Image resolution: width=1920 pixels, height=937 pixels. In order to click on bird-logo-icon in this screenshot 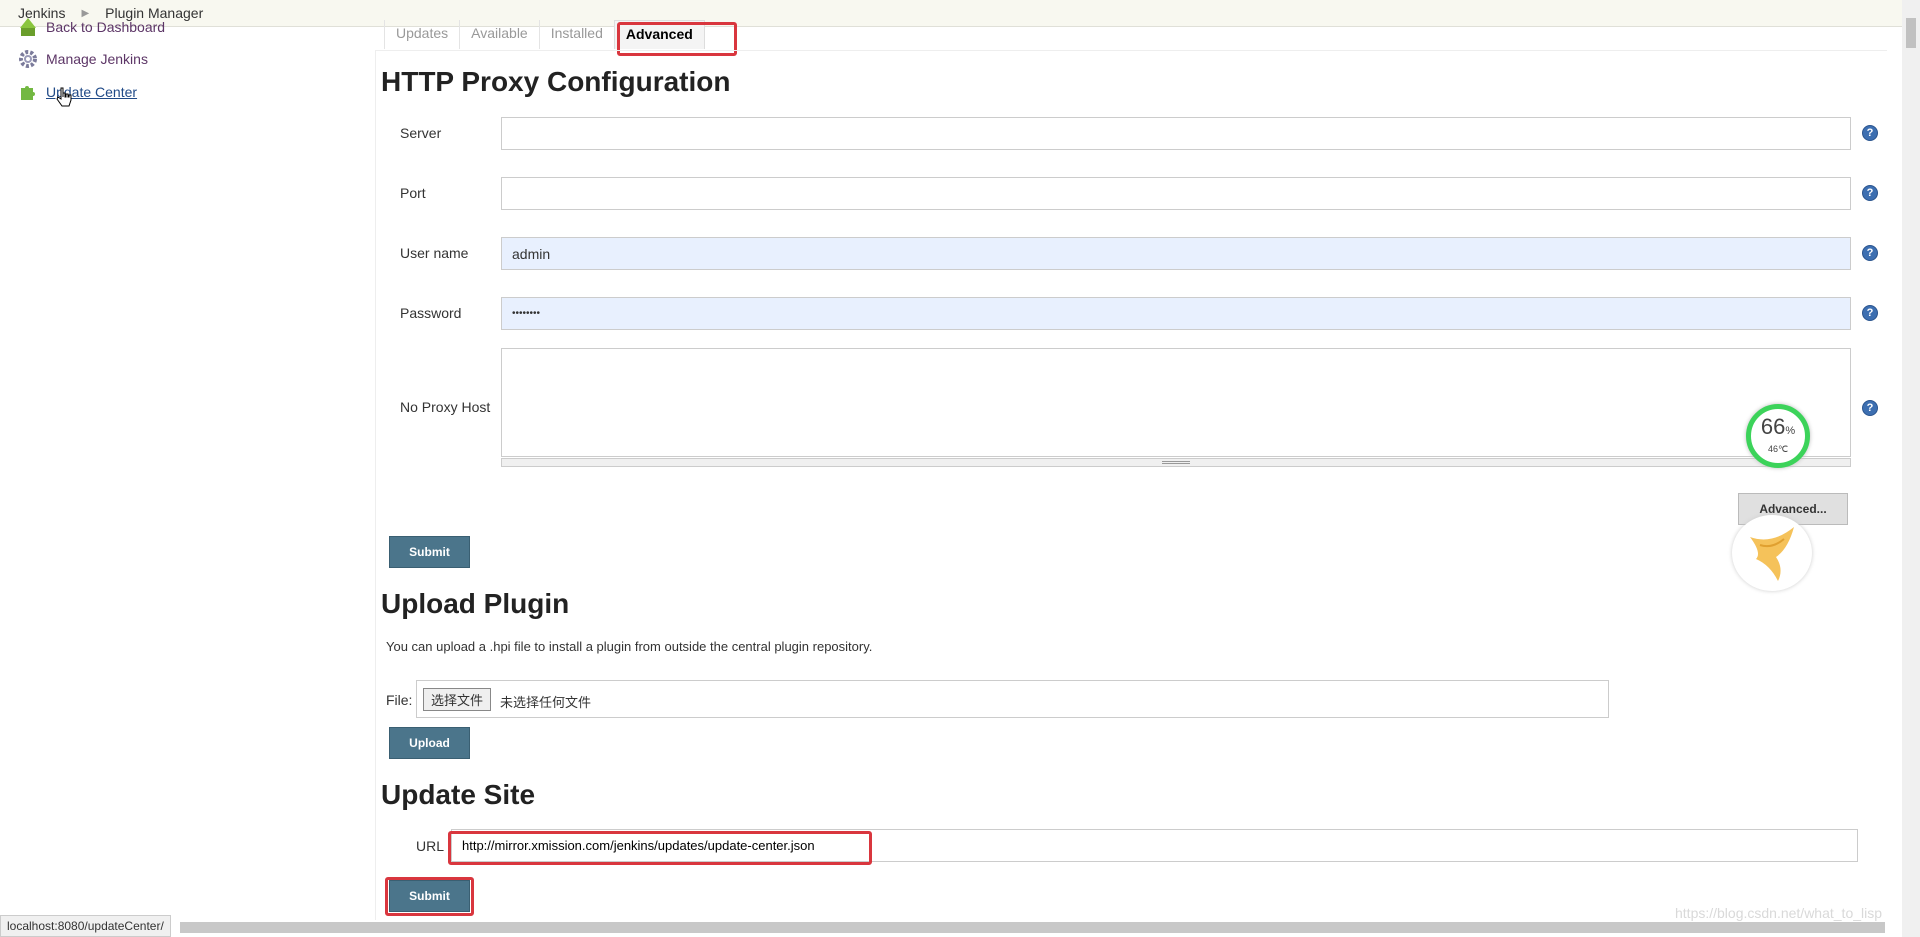, I will do `click(1772, 553)`.